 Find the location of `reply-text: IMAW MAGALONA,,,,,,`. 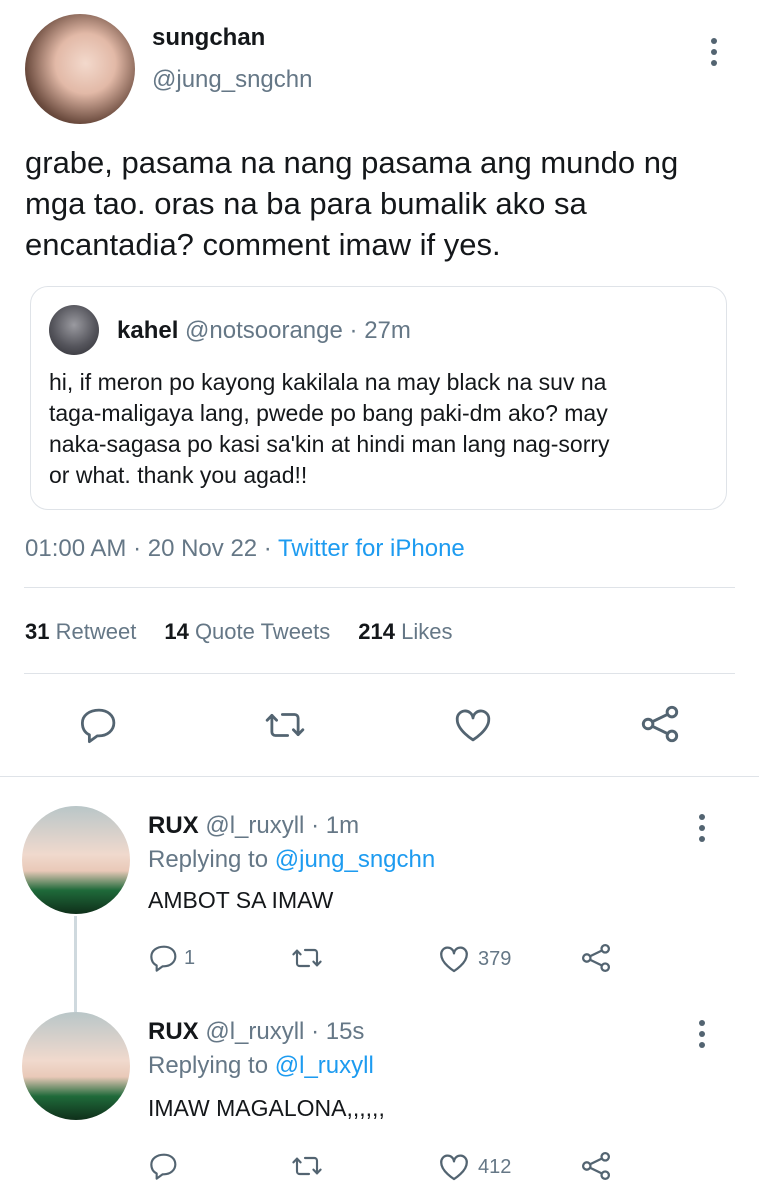

reply-text: IMAW MAGALONA,,,,,, is located at coordinates (266, 1108).